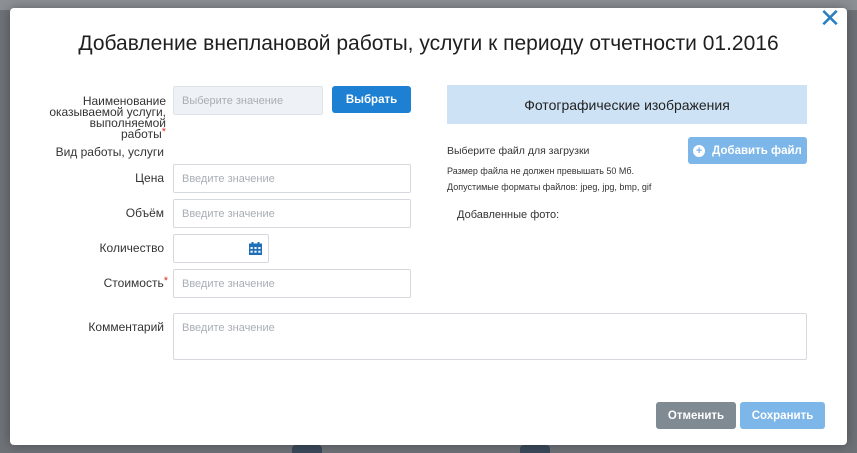 The image size is (857, 453). I want to click on add-file-button: + Добавить файл, so click(747, 150).